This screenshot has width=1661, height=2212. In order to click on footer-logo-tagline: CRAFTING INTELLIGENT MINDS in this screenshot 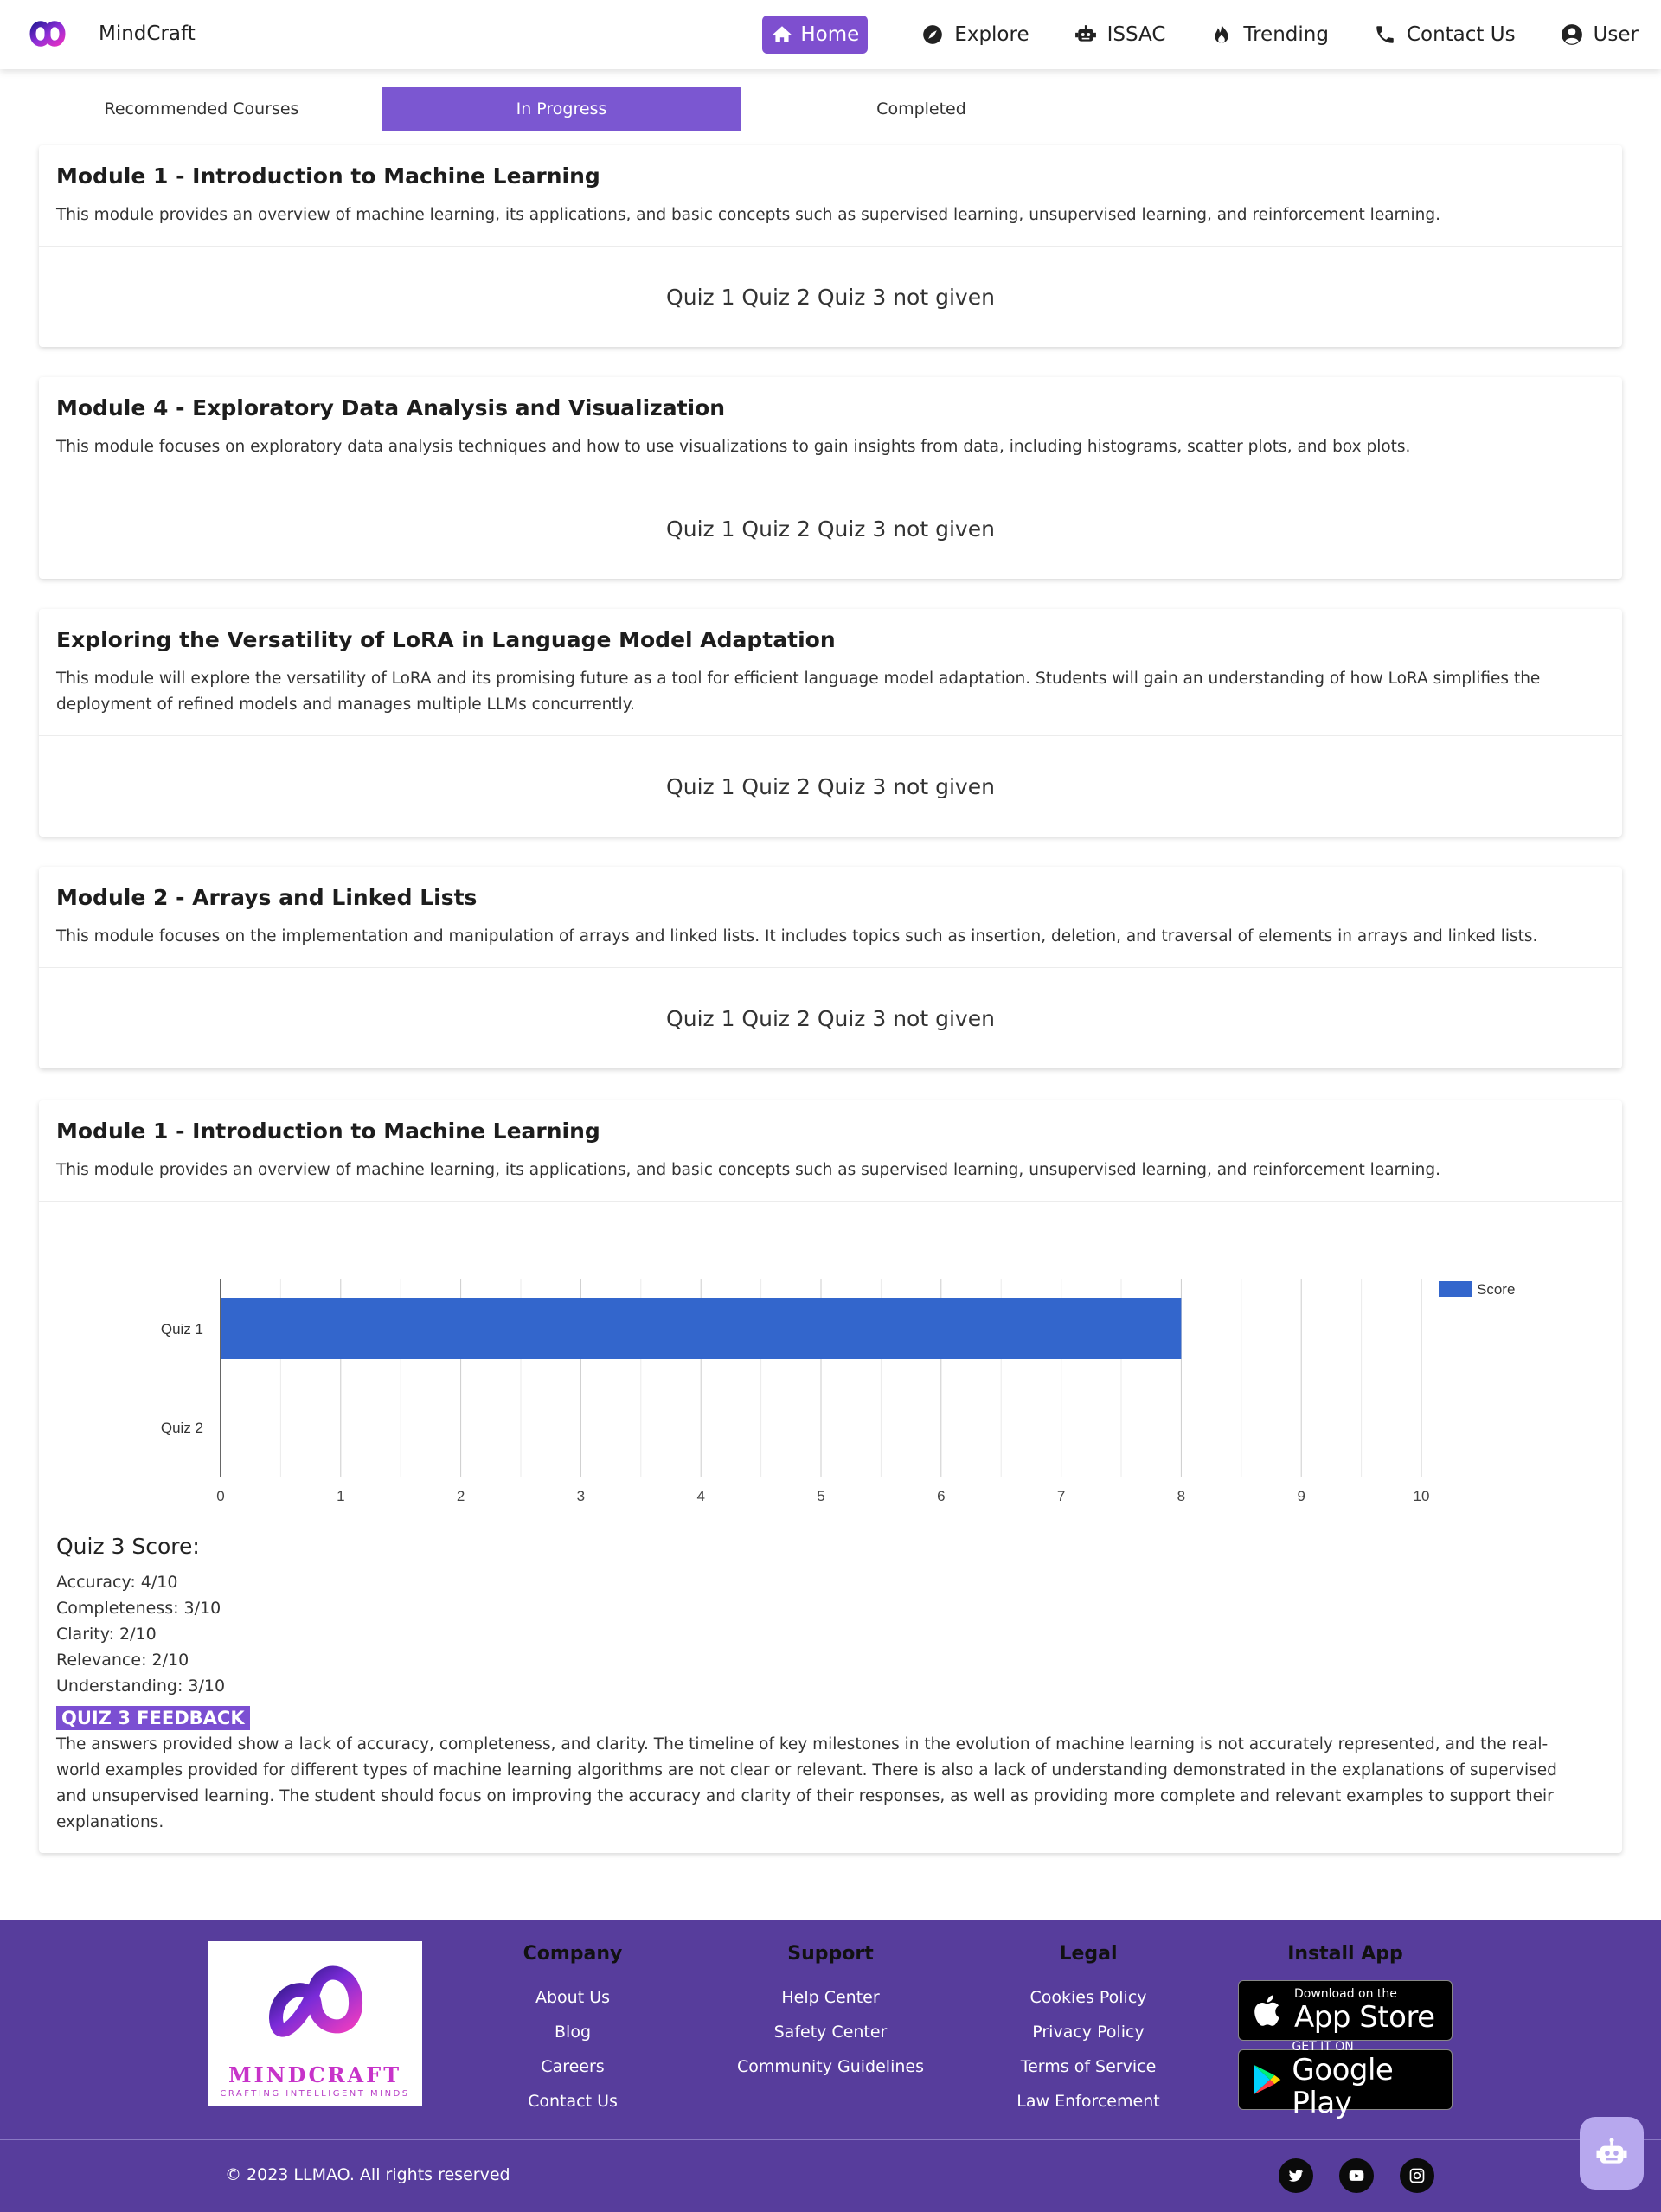, I will do `click(315, 2094)`.